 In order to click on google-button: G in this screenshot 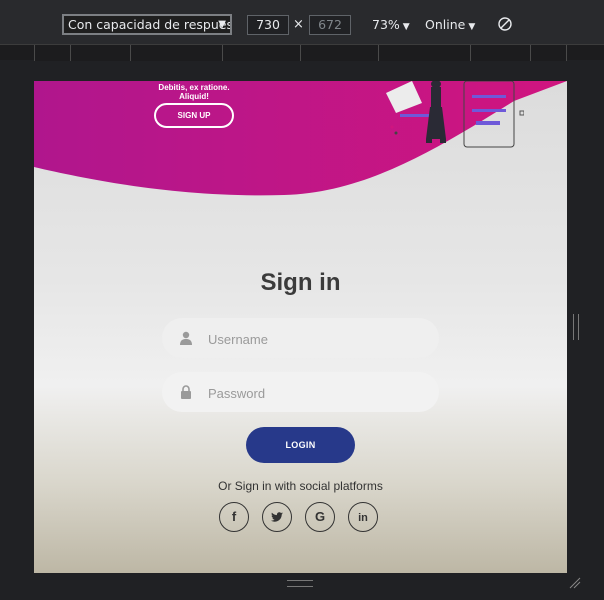, I will do `click(320, 517)`.